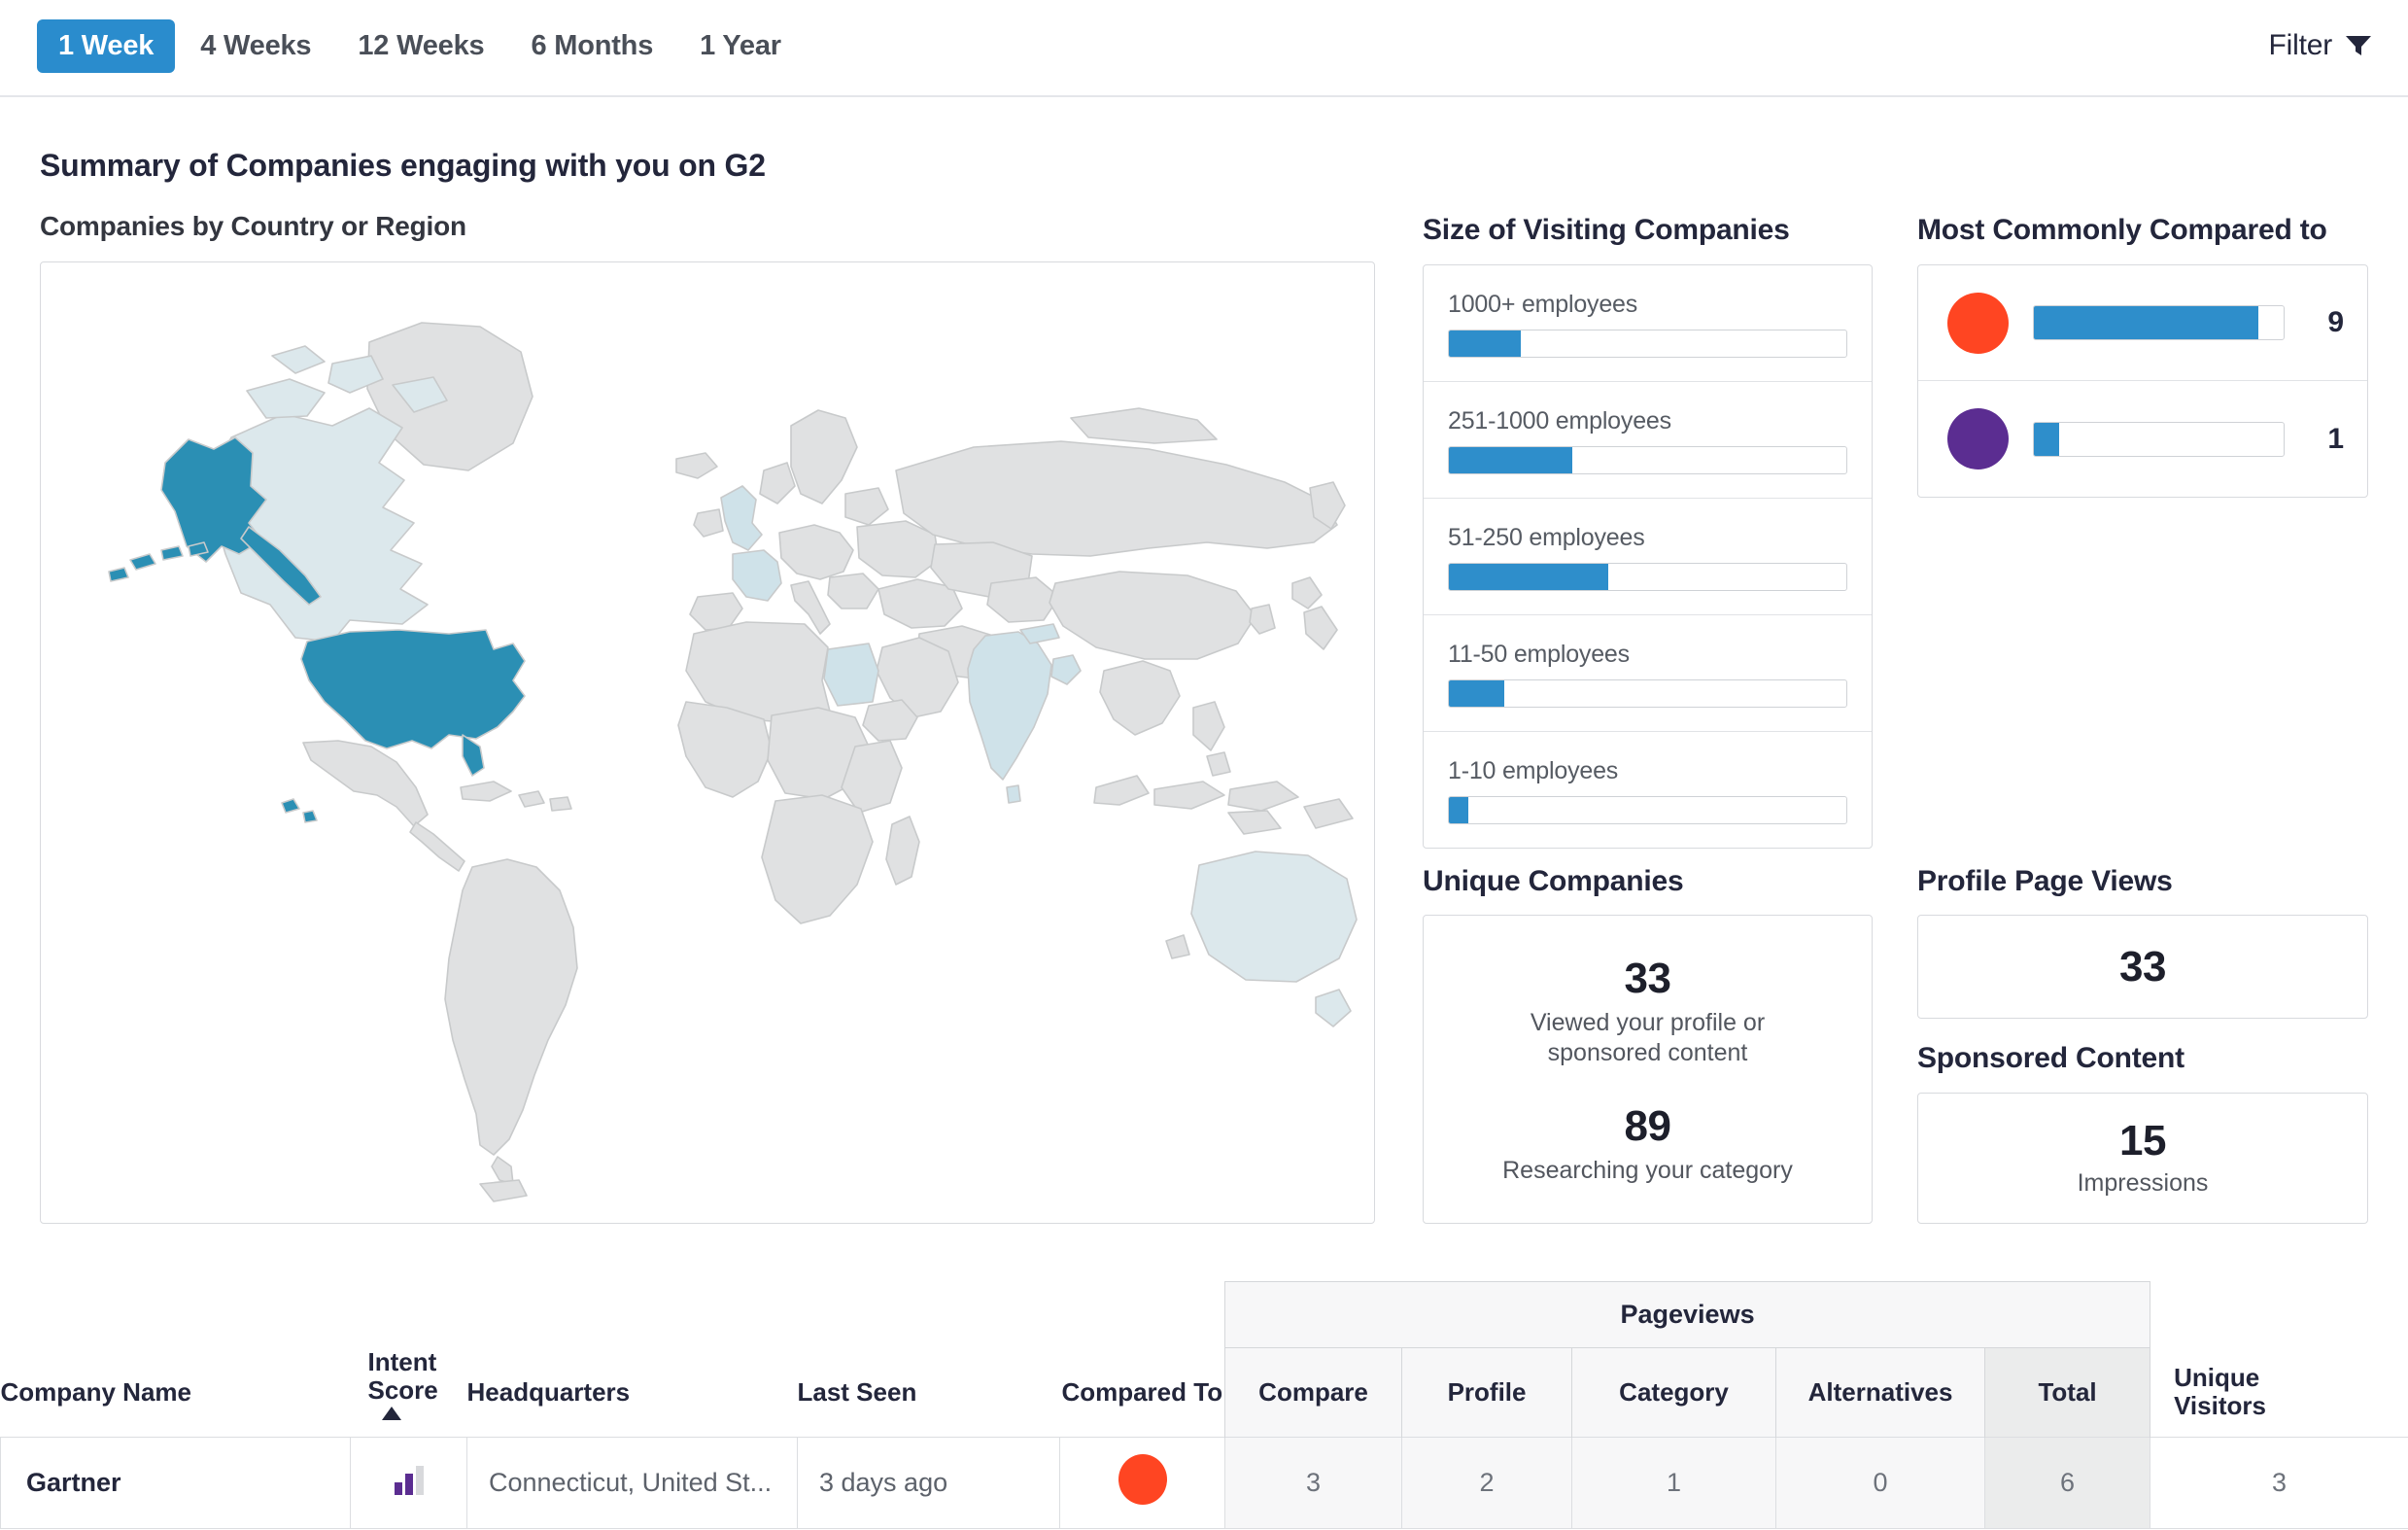 This screenshot has width=2408, height=1530. Describe the element at coordinates (2279, 1314) in the screenshot. I see `group-header-spacer-right` at that location.